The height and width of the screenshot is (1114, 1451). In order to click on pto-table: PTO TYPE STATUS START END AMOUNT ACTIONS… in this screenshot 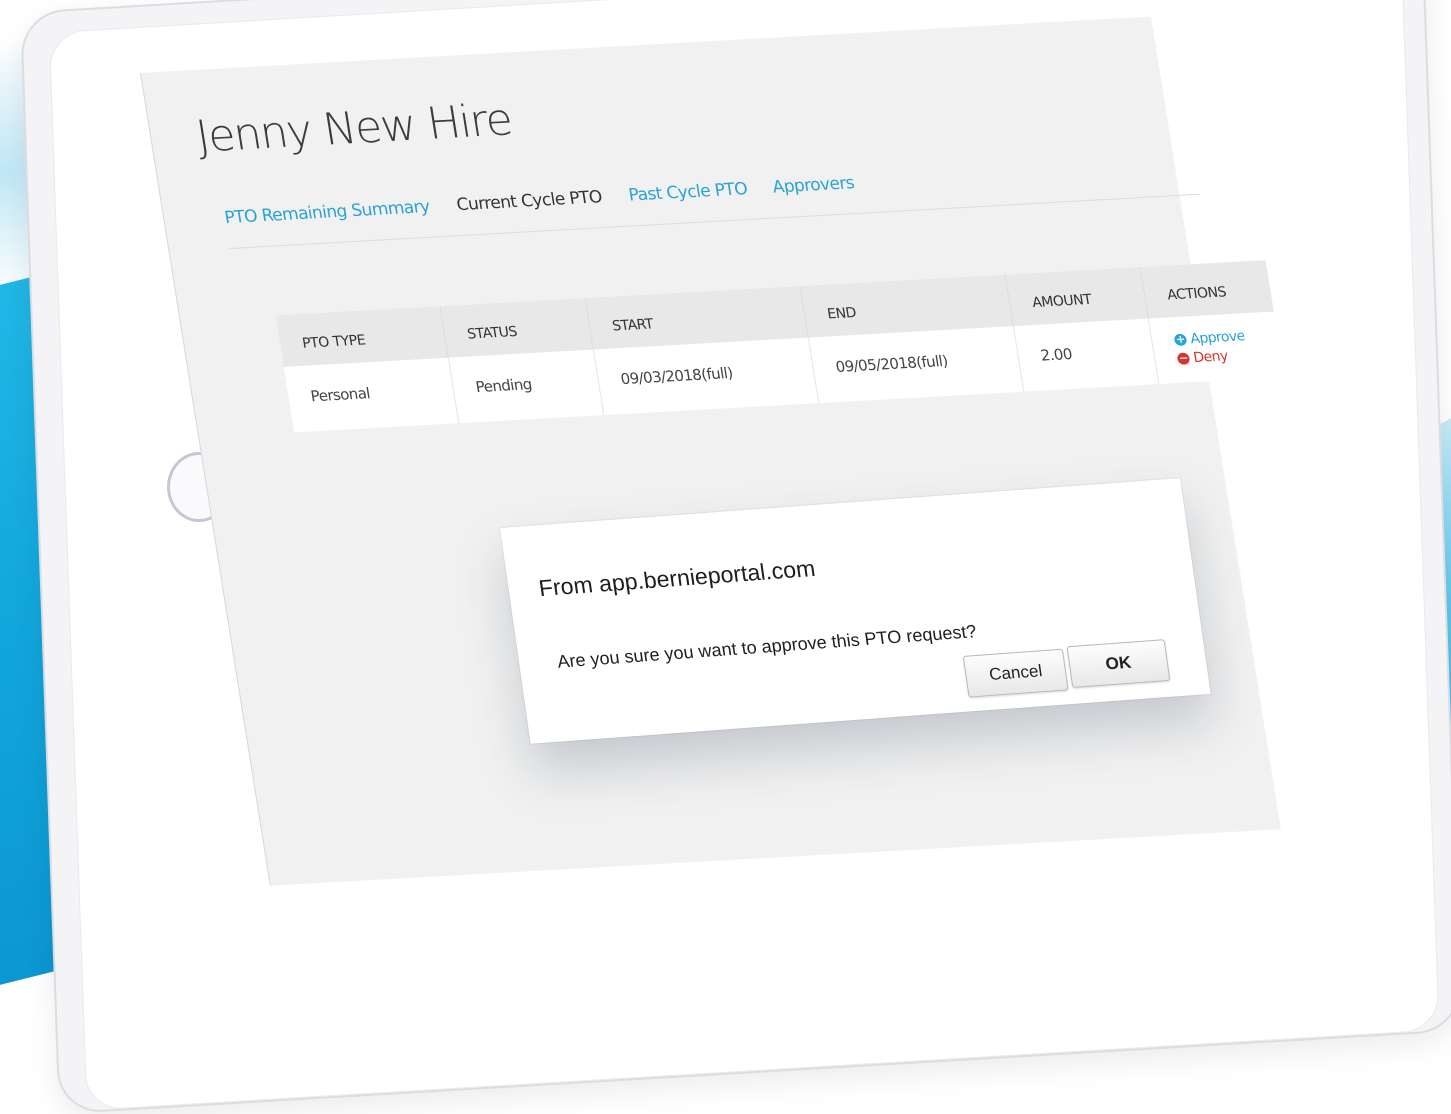, I will do `click(780, 346)`.